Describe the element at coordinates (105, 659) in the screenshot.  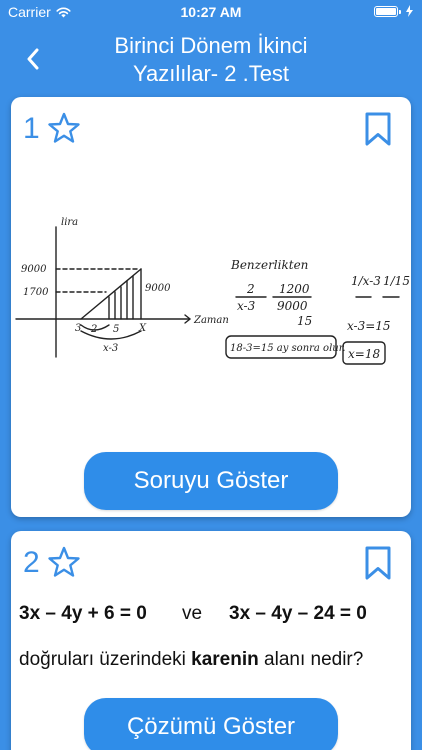
I see `question-text-before: doğruları üzerindeki` at that location.